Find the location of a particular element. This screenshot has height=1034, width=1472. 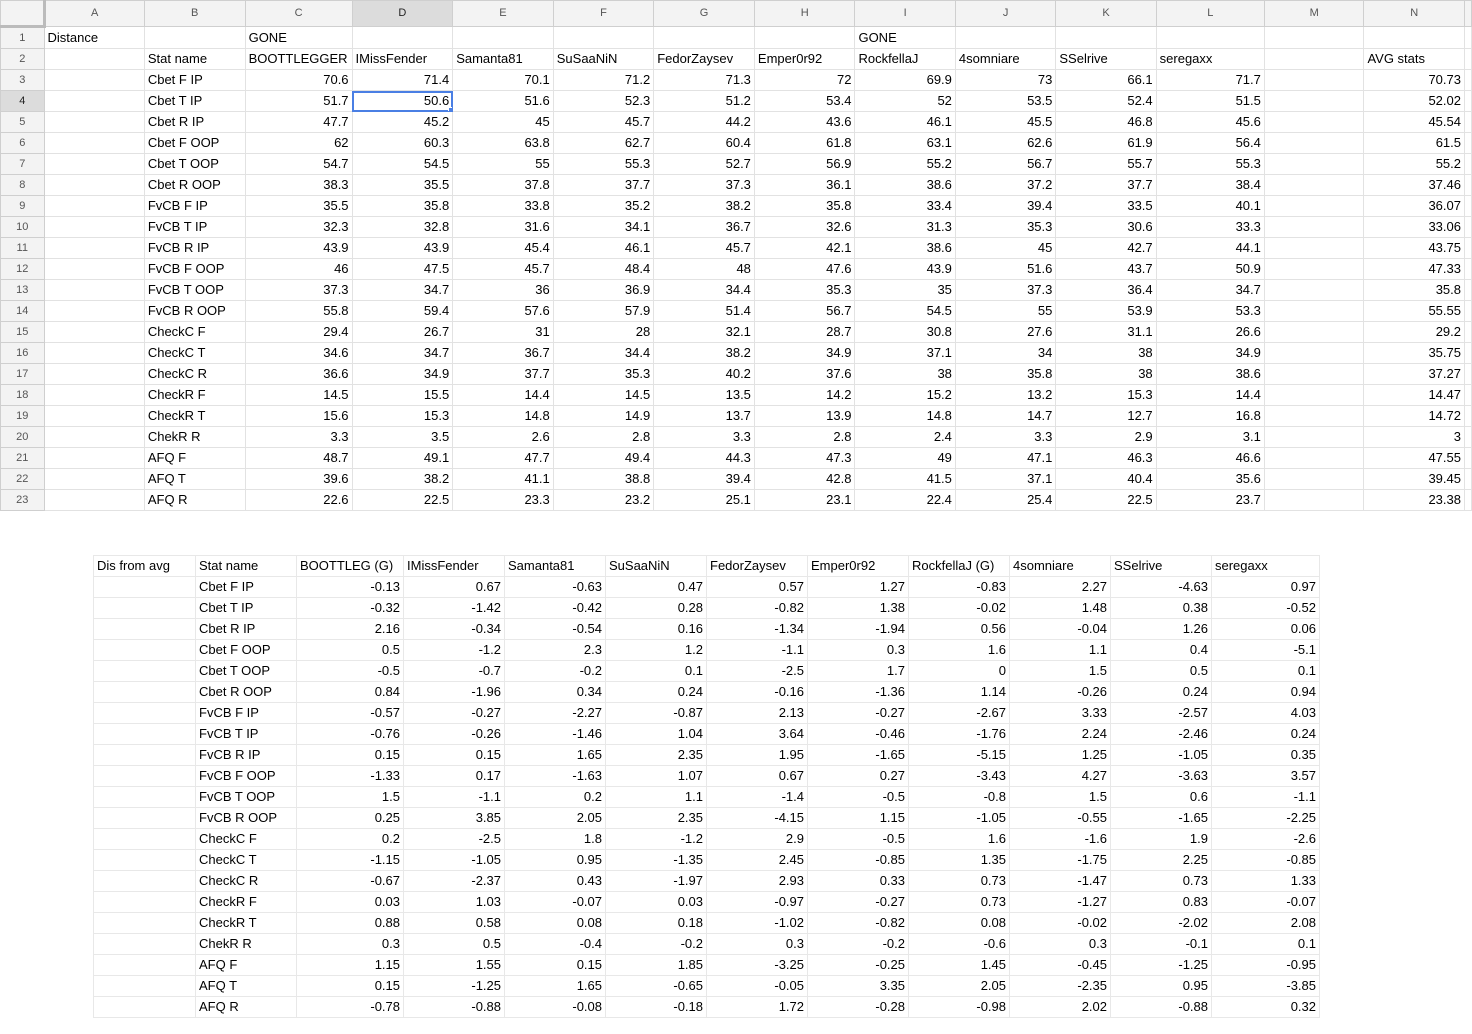

dist-cell: 0.15 is located at coordinates (350, 755).